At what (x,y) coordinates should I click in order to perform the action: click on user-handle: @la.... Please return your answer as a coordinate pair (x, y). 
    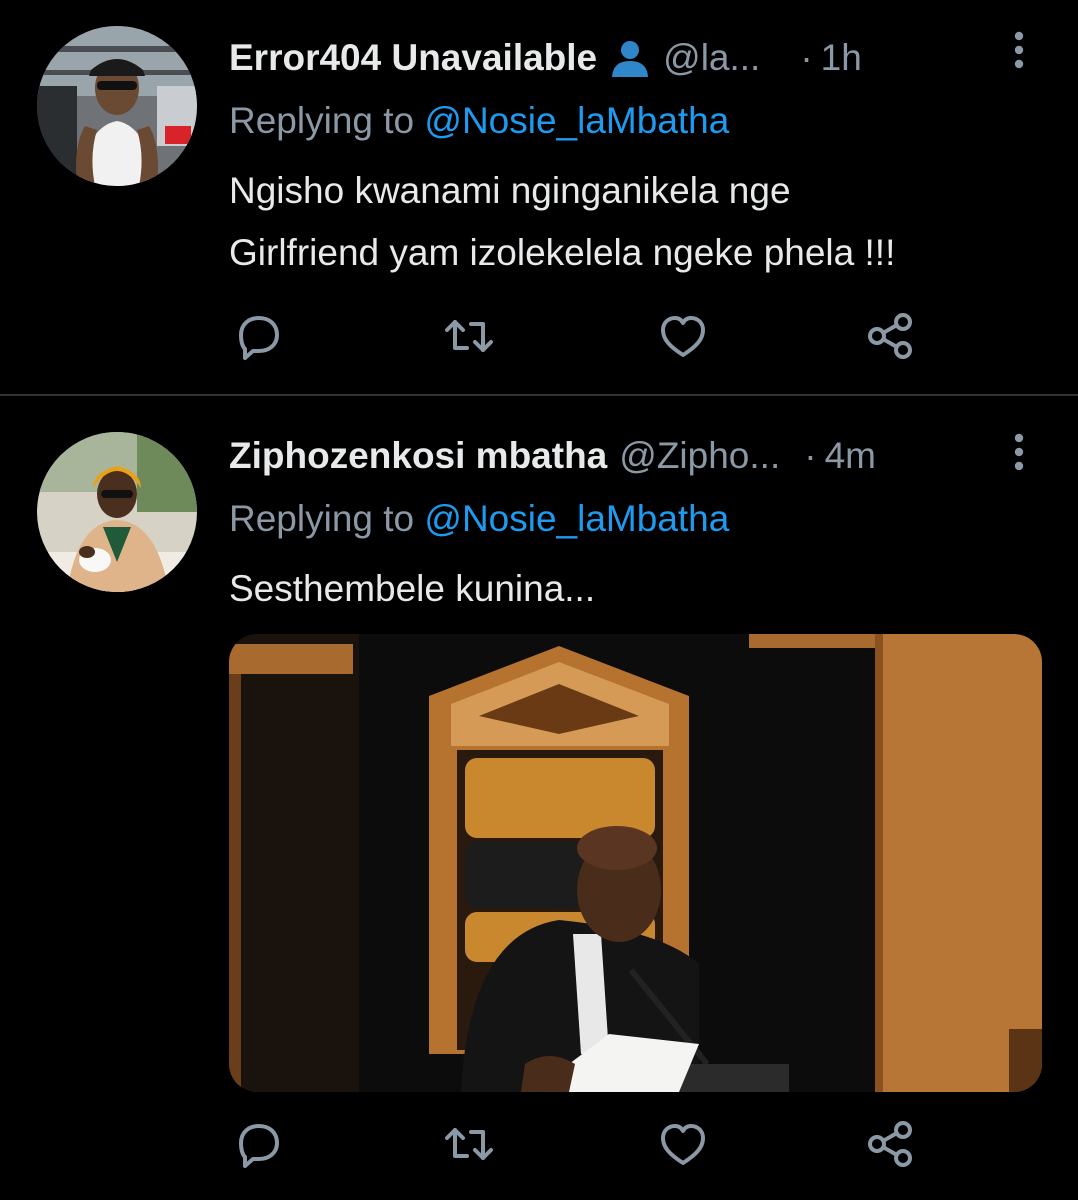
    Looking at the image, I should click on (711, 58).